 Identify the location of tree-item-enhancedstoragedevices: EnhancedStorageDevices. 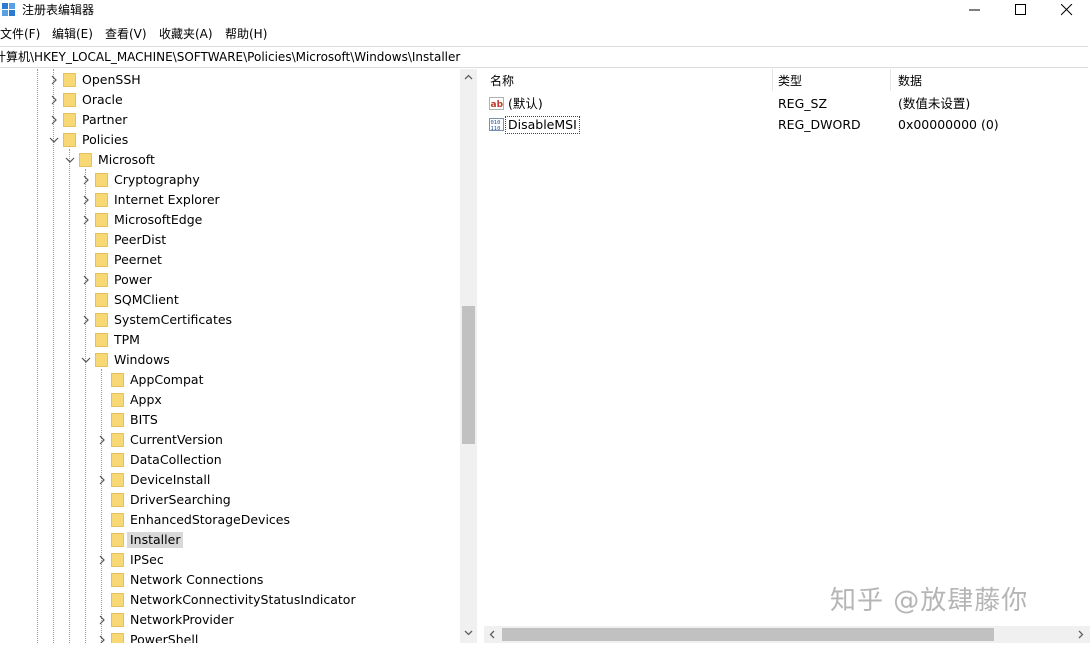
(230, 520).